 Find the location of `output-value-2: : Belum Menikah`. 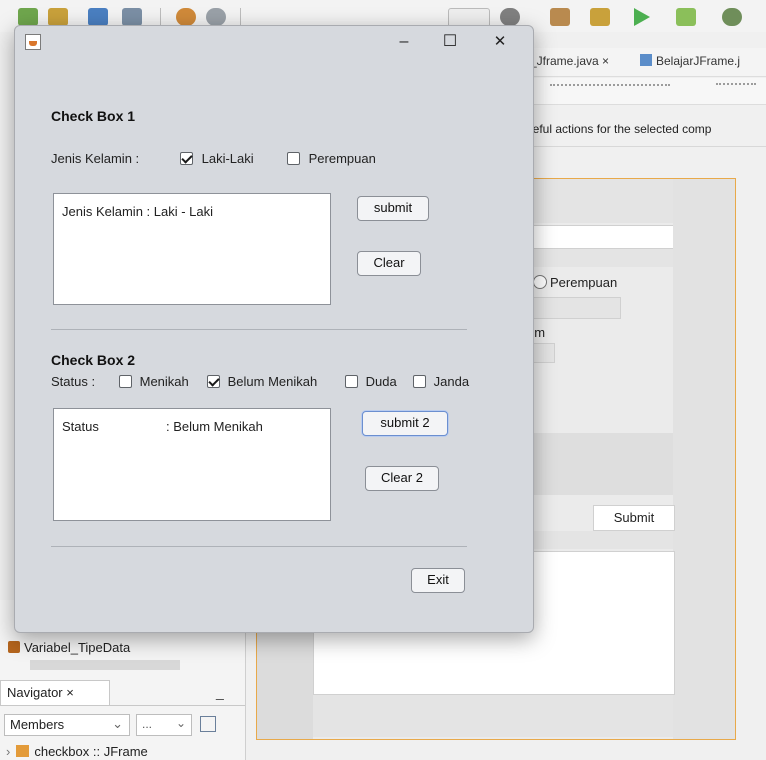

output-value-2: : Belum Menikah is located at coordinates (214, 426).